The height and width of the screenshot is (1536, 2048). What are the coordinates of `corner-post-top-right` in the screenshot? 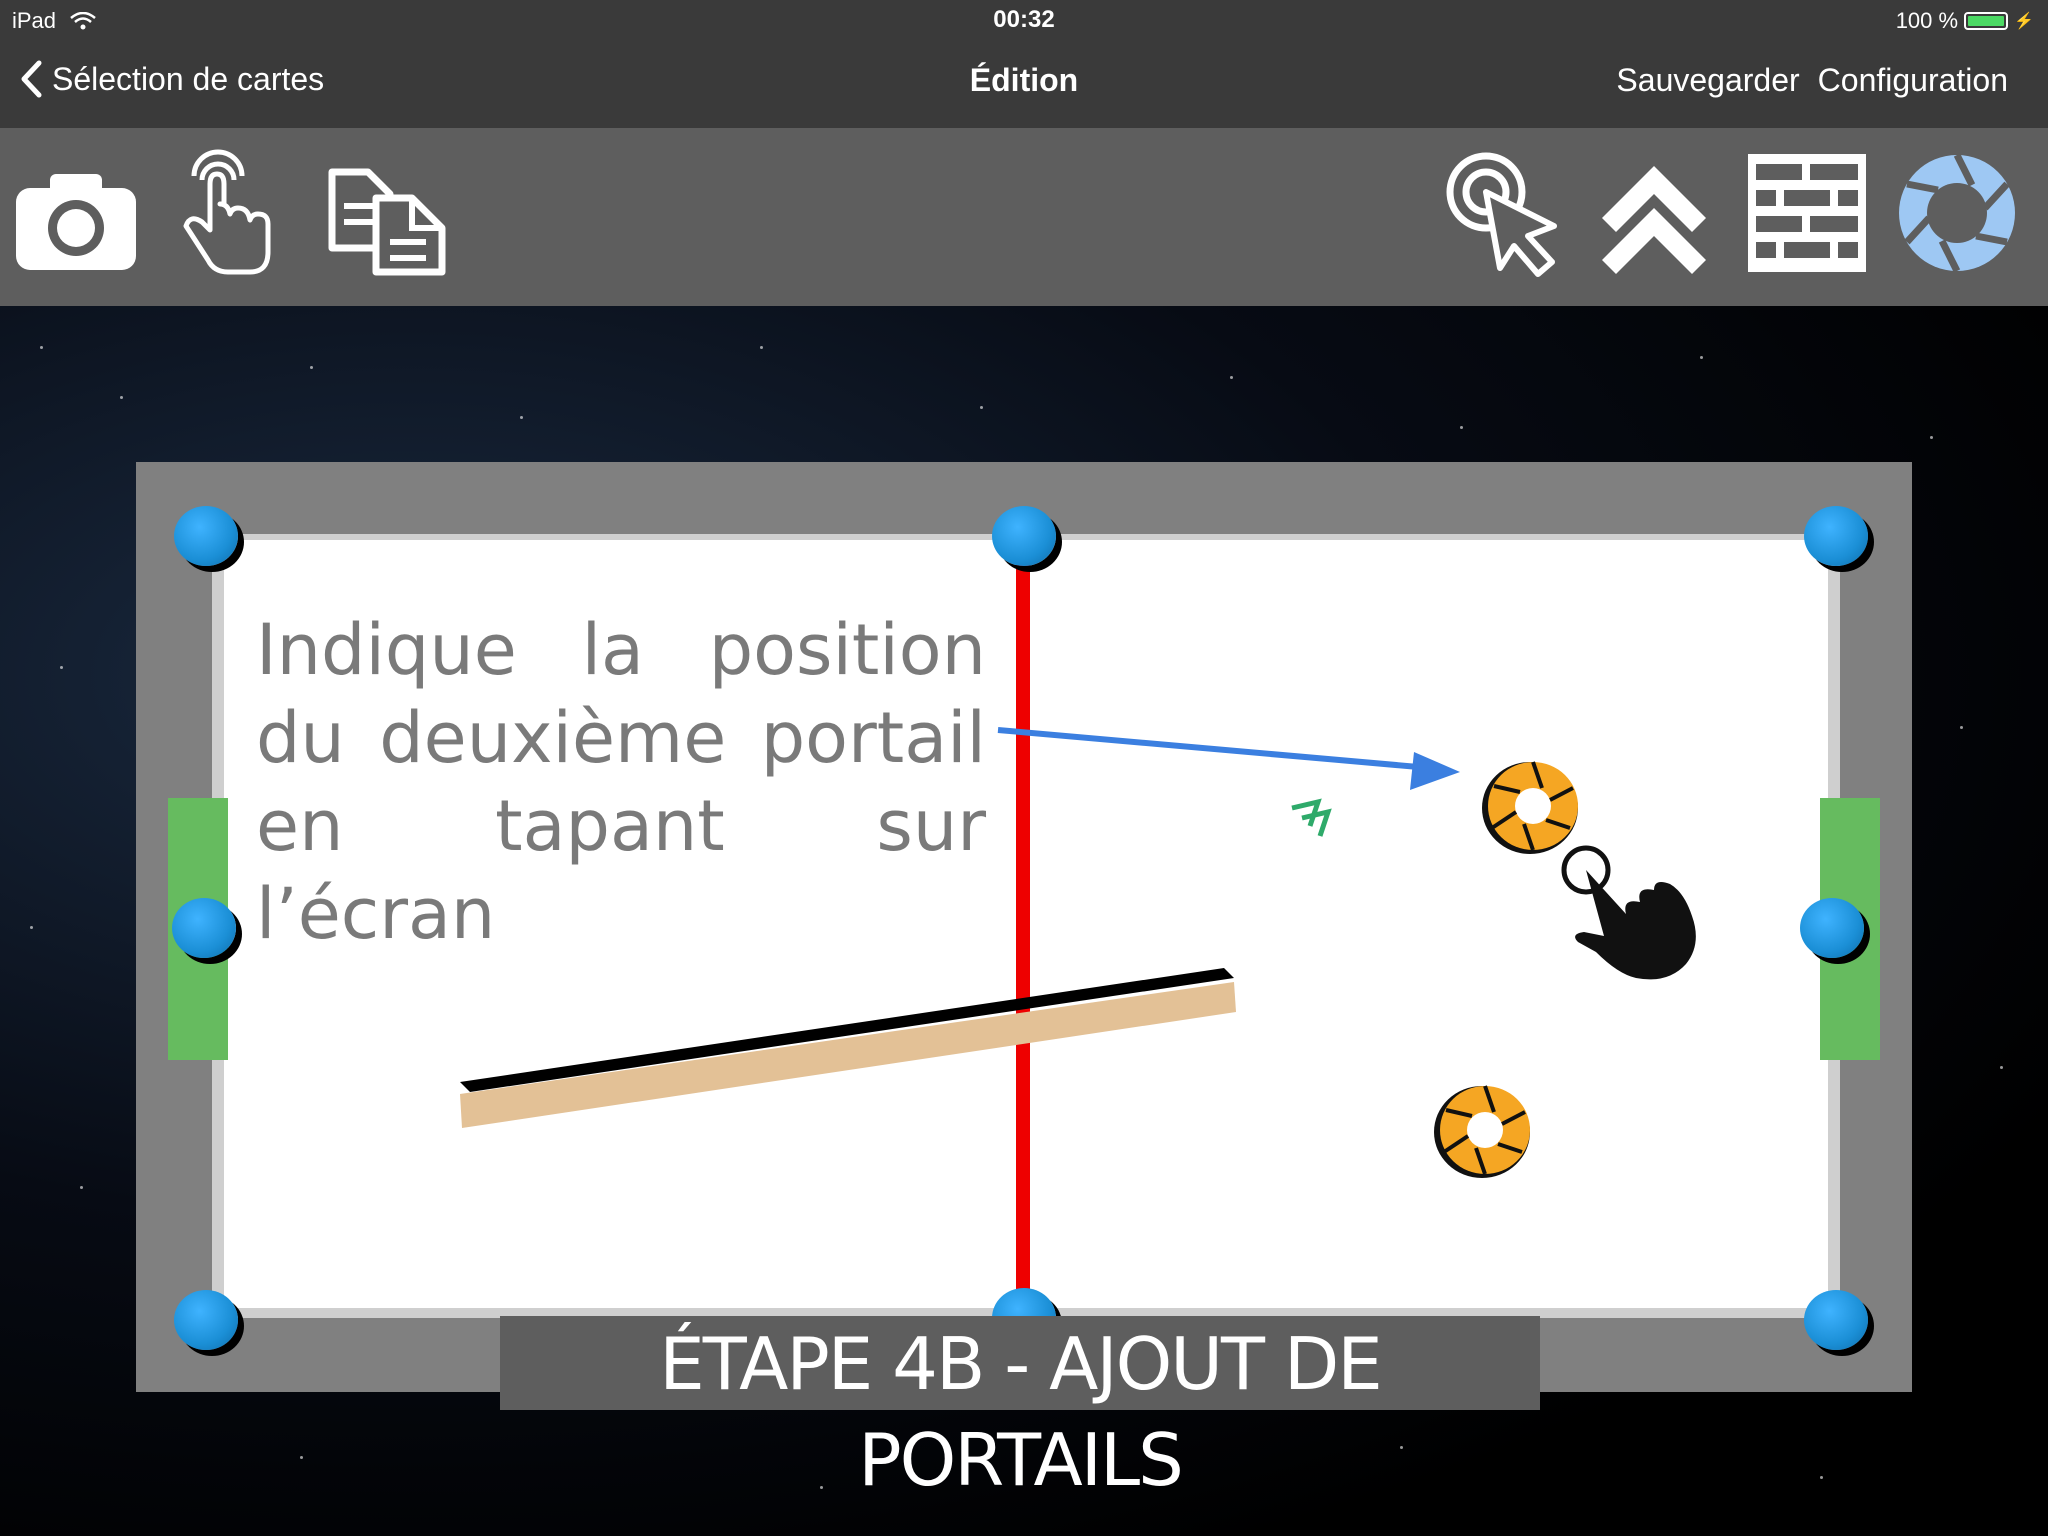 It's located at (1836, 536).